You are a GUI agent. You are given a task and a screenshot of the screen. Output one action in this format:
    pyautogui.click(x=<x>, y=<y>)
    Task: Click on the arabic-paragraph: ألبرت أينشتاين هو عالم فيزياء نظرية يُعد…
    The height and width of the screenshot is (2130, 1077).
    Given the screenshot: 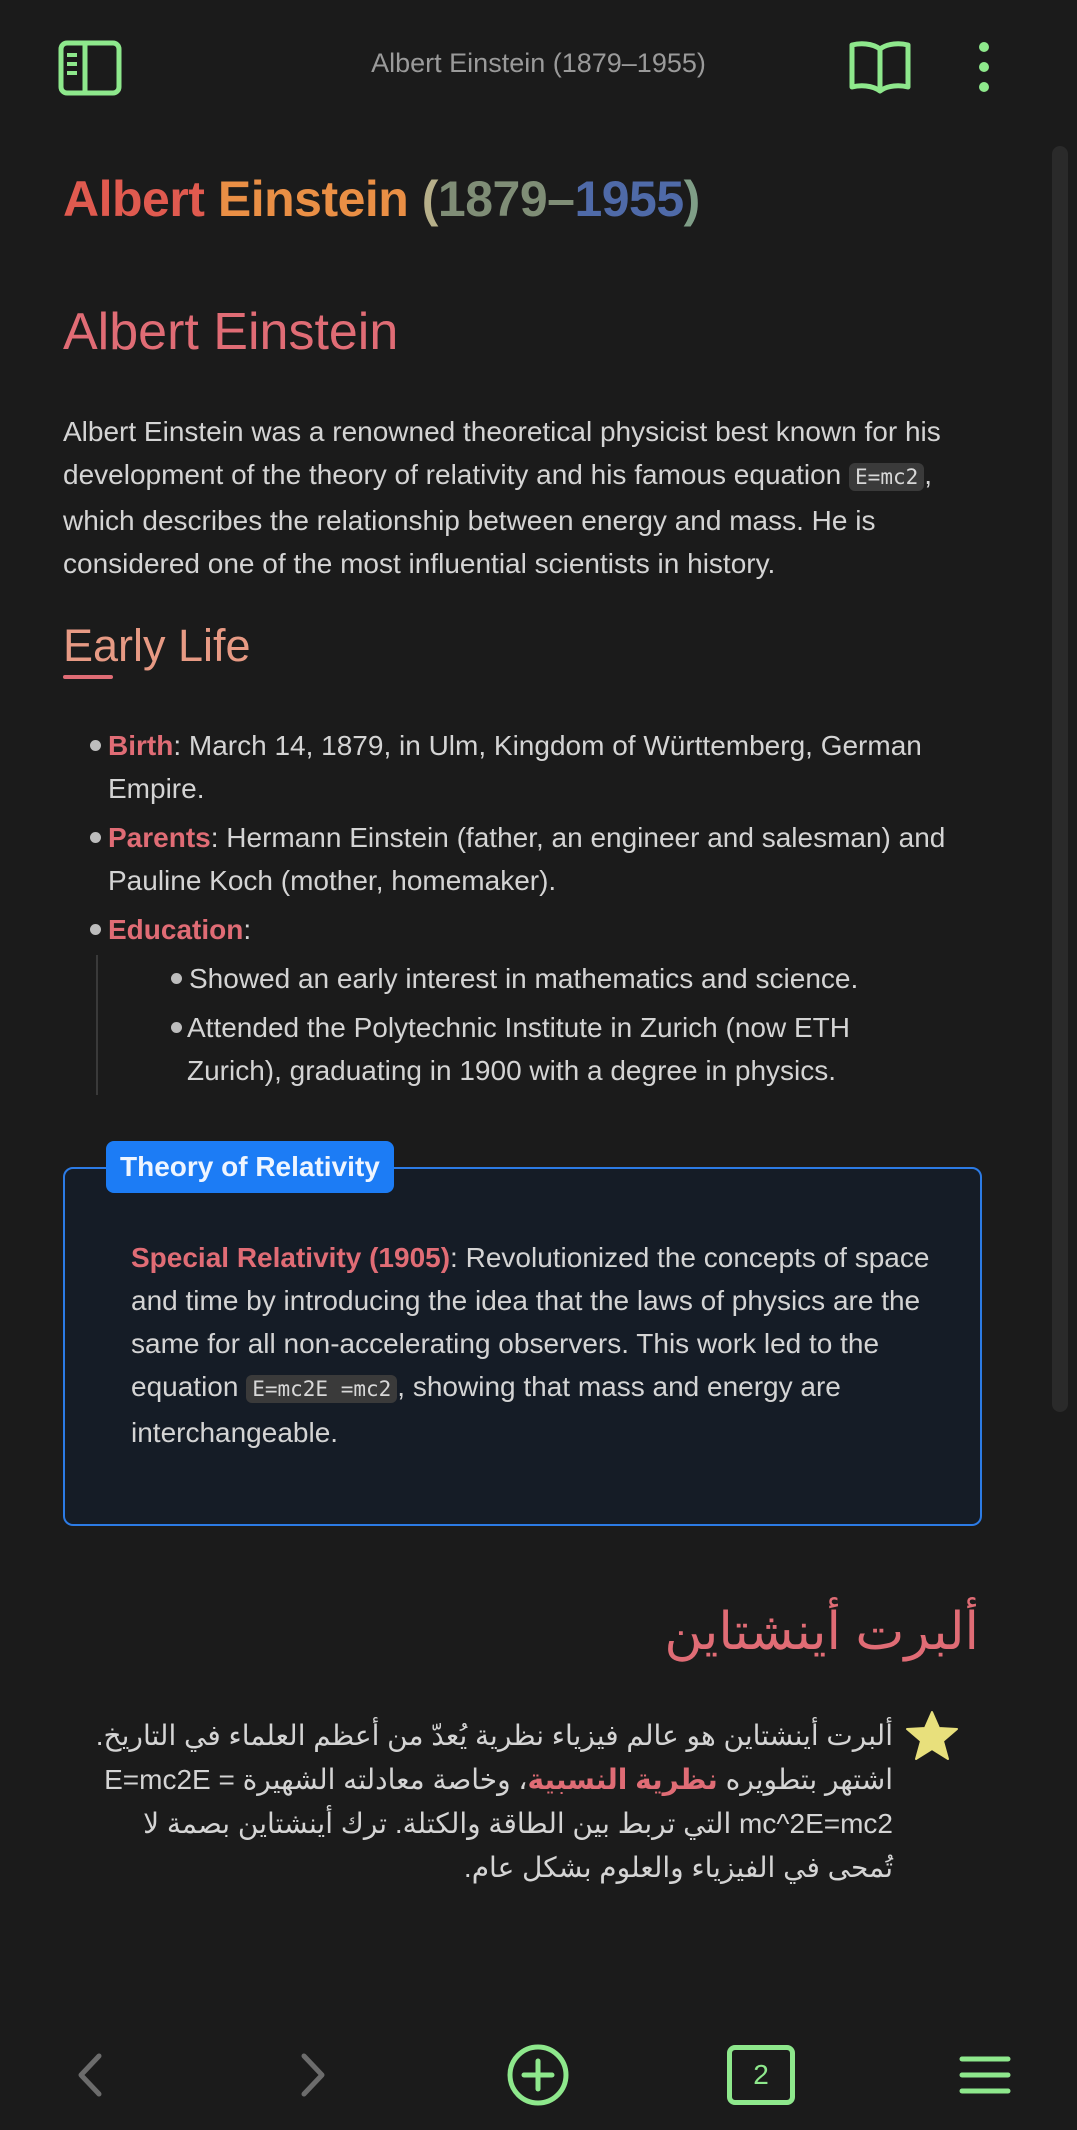 What is the action you would take?
    pyautogui.click(x=493, y=1802)
    